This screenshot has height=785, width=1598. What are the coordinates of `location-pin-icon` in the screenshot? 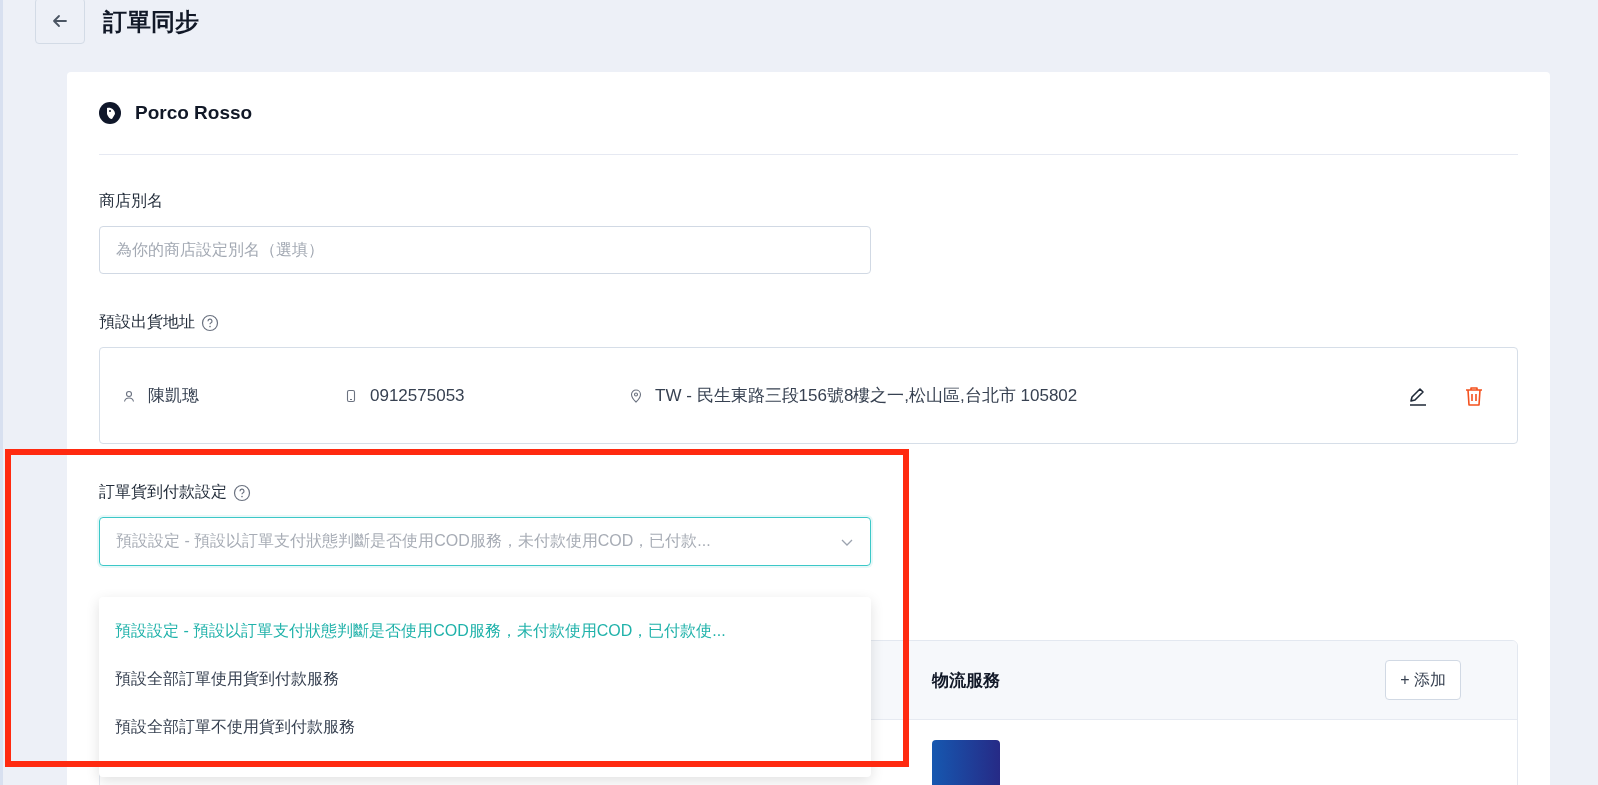 It's located at (636, 395).